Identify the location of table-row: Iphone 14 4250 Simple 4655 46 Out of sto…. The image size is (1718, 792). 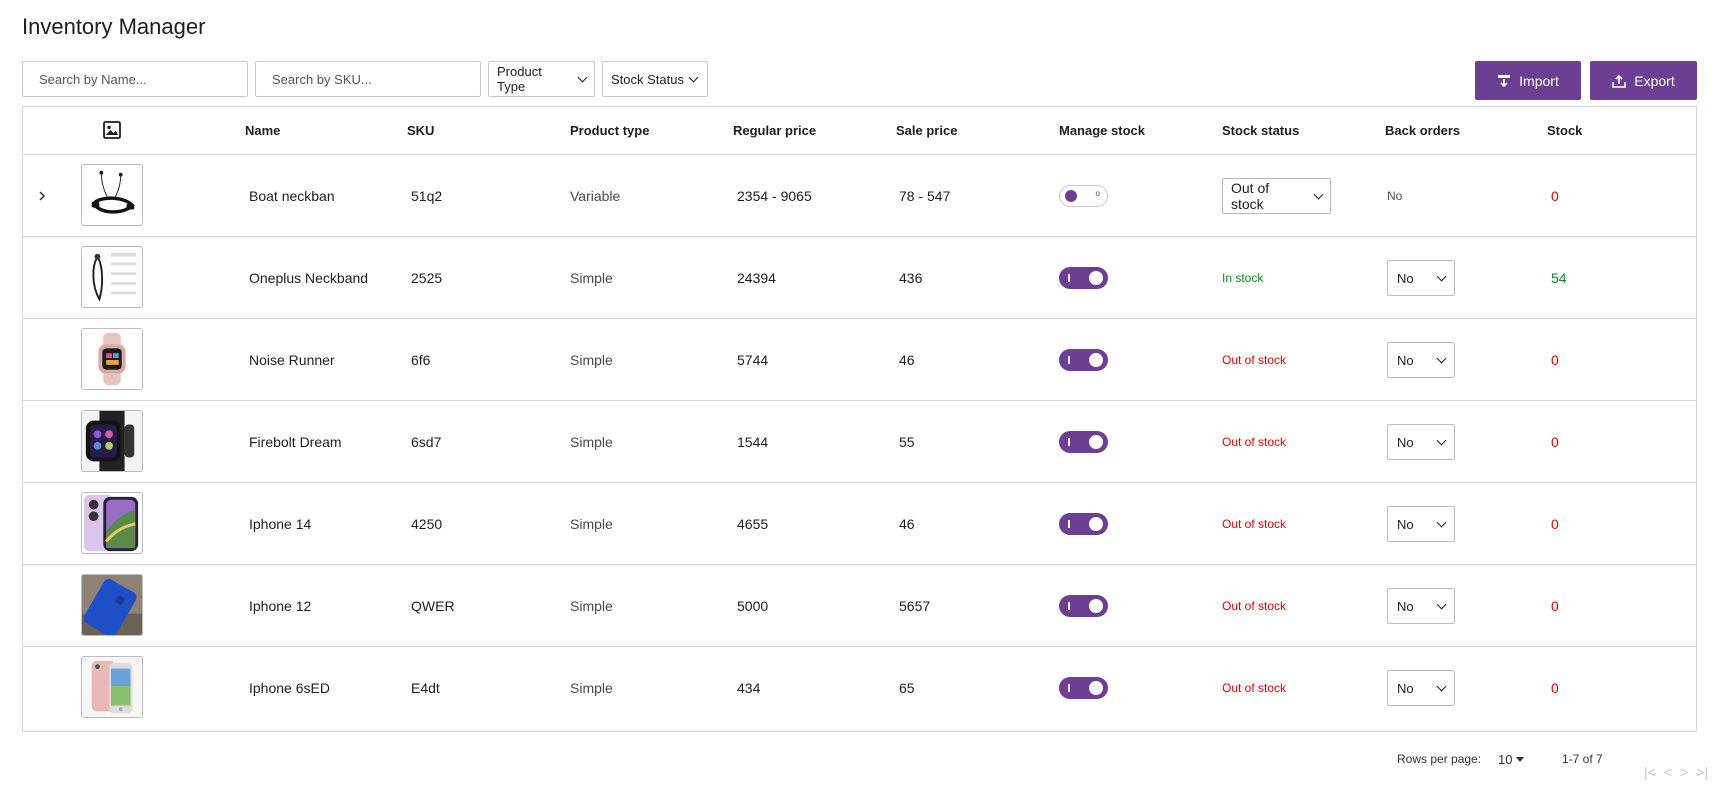
(859, 524).